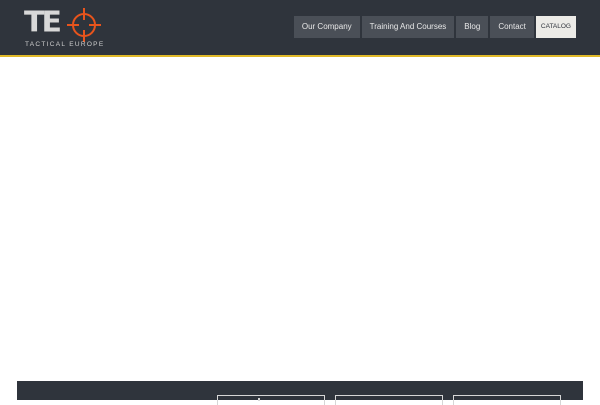  I want to click on footer-band, so click(300, 393).